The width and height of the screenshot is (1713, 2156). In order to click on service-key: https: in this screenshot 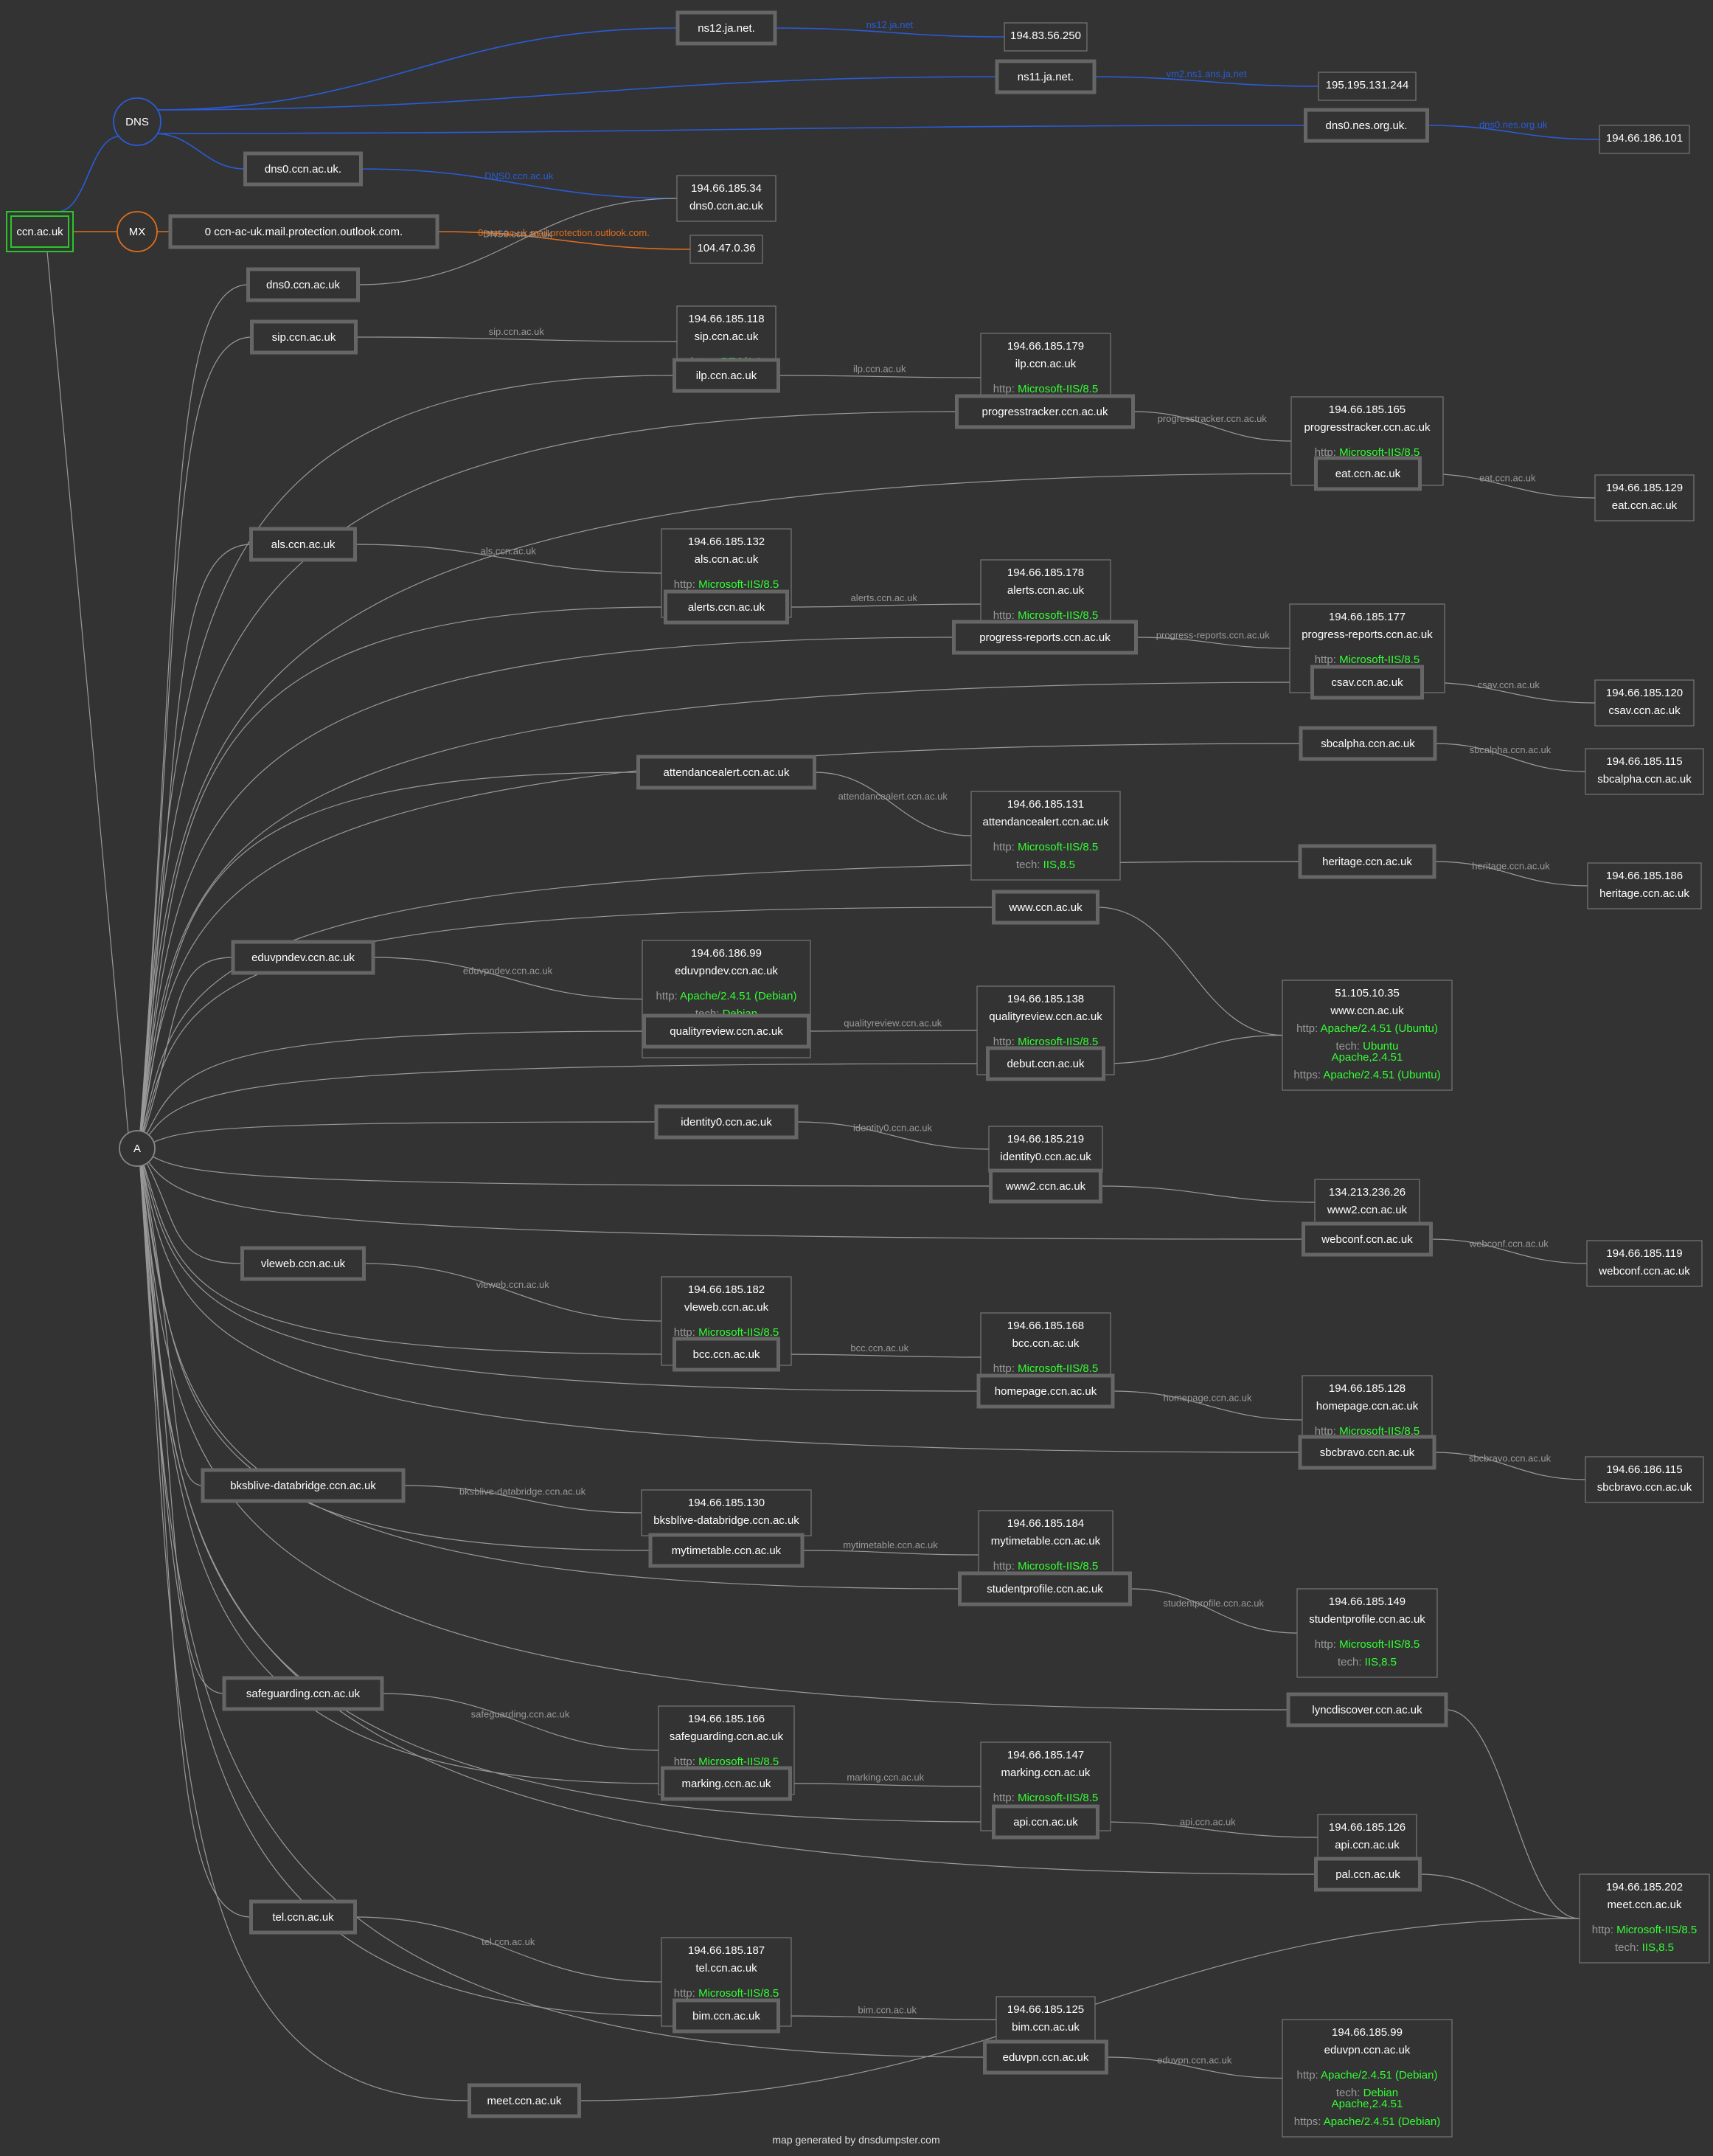, I will do `click(1309, 2121)`.